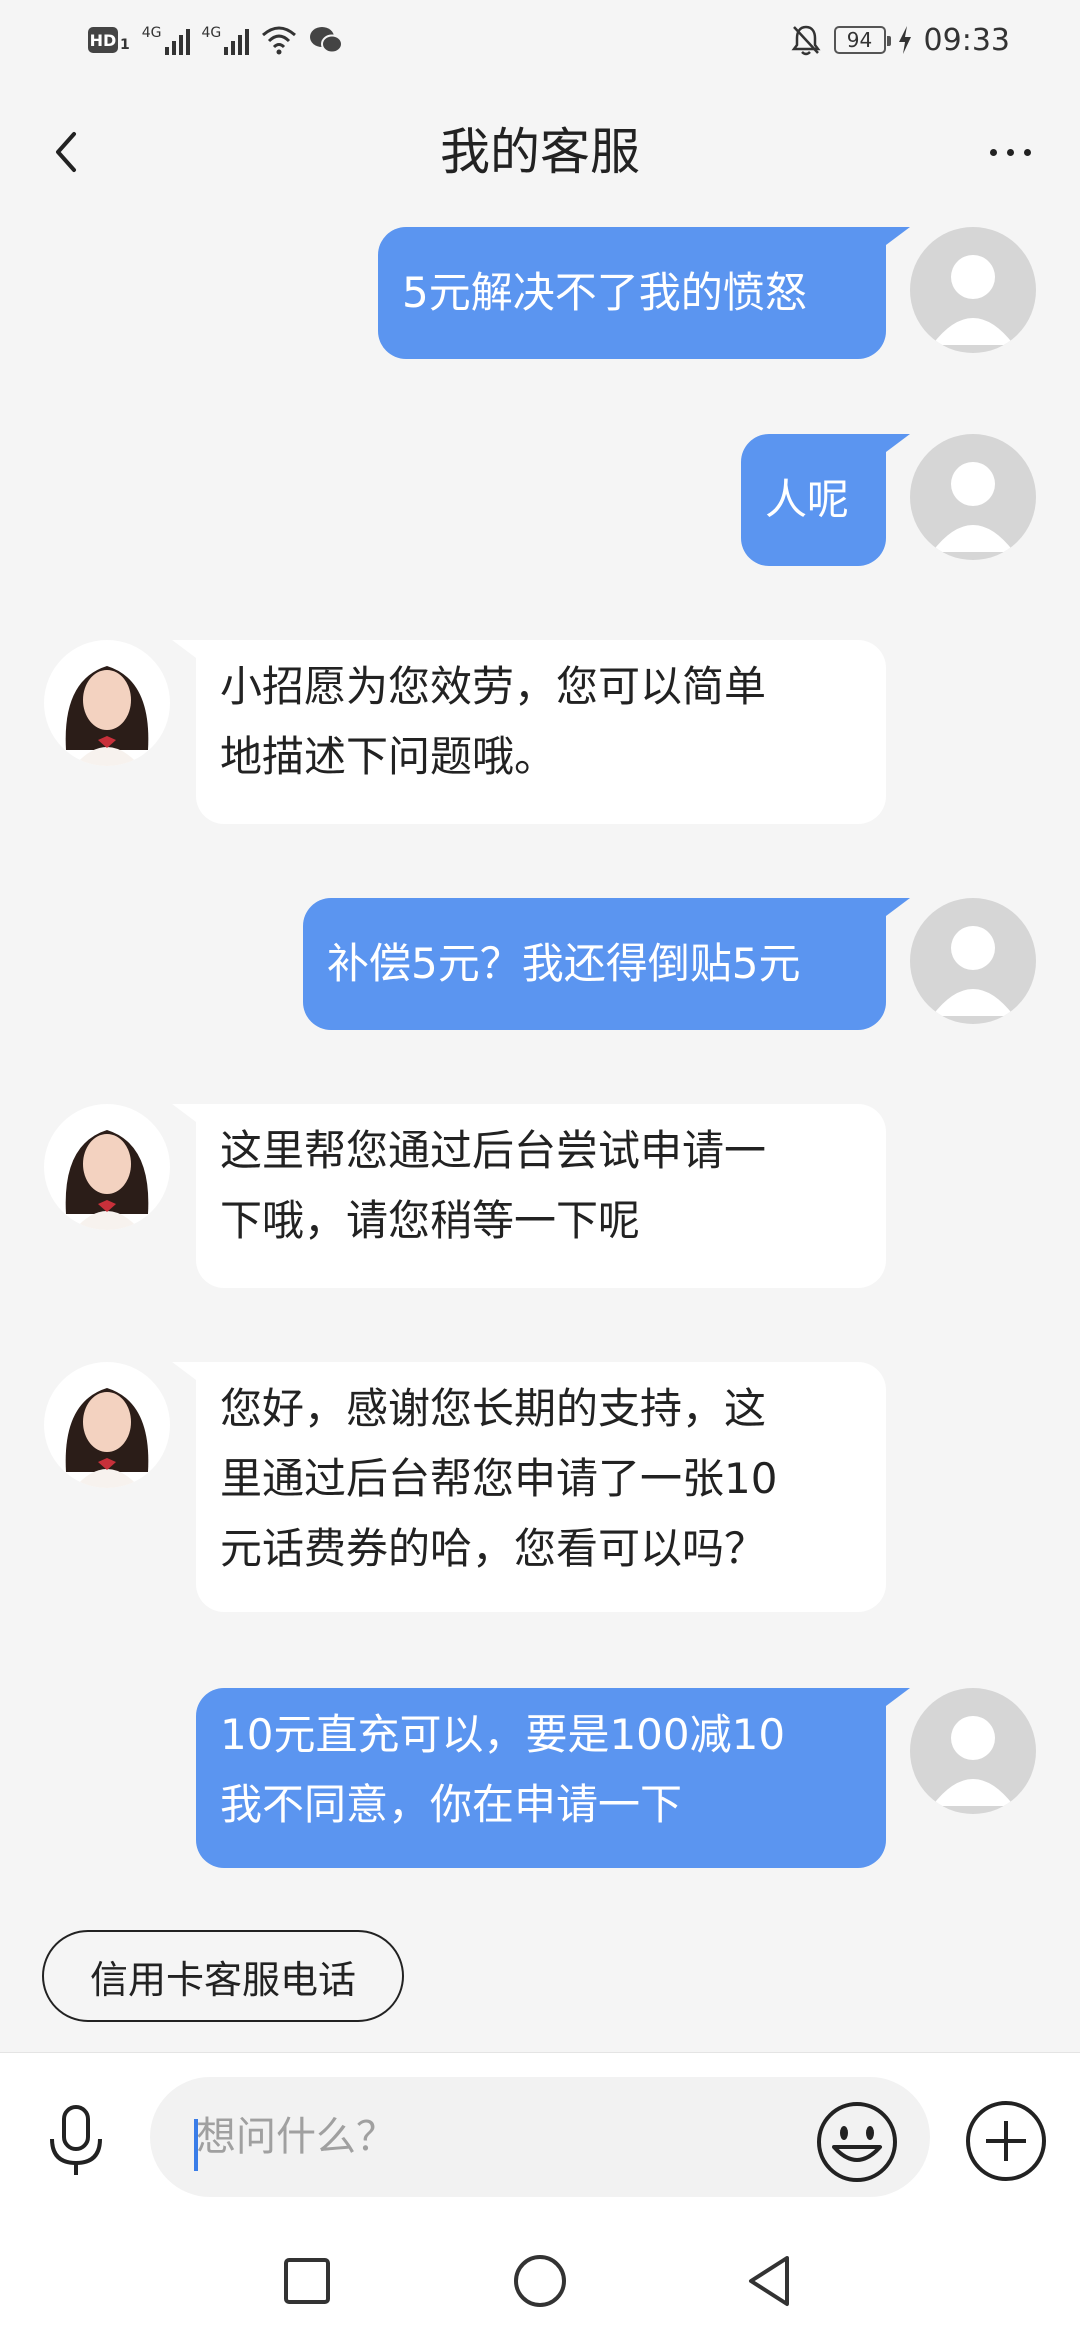 The width and height of the screenshot is (1080, 2340). What do you see at coordinates (166, 40) in the screenshot?
I see `signal-1-icon: 4G` at bounding box center [166, 40].